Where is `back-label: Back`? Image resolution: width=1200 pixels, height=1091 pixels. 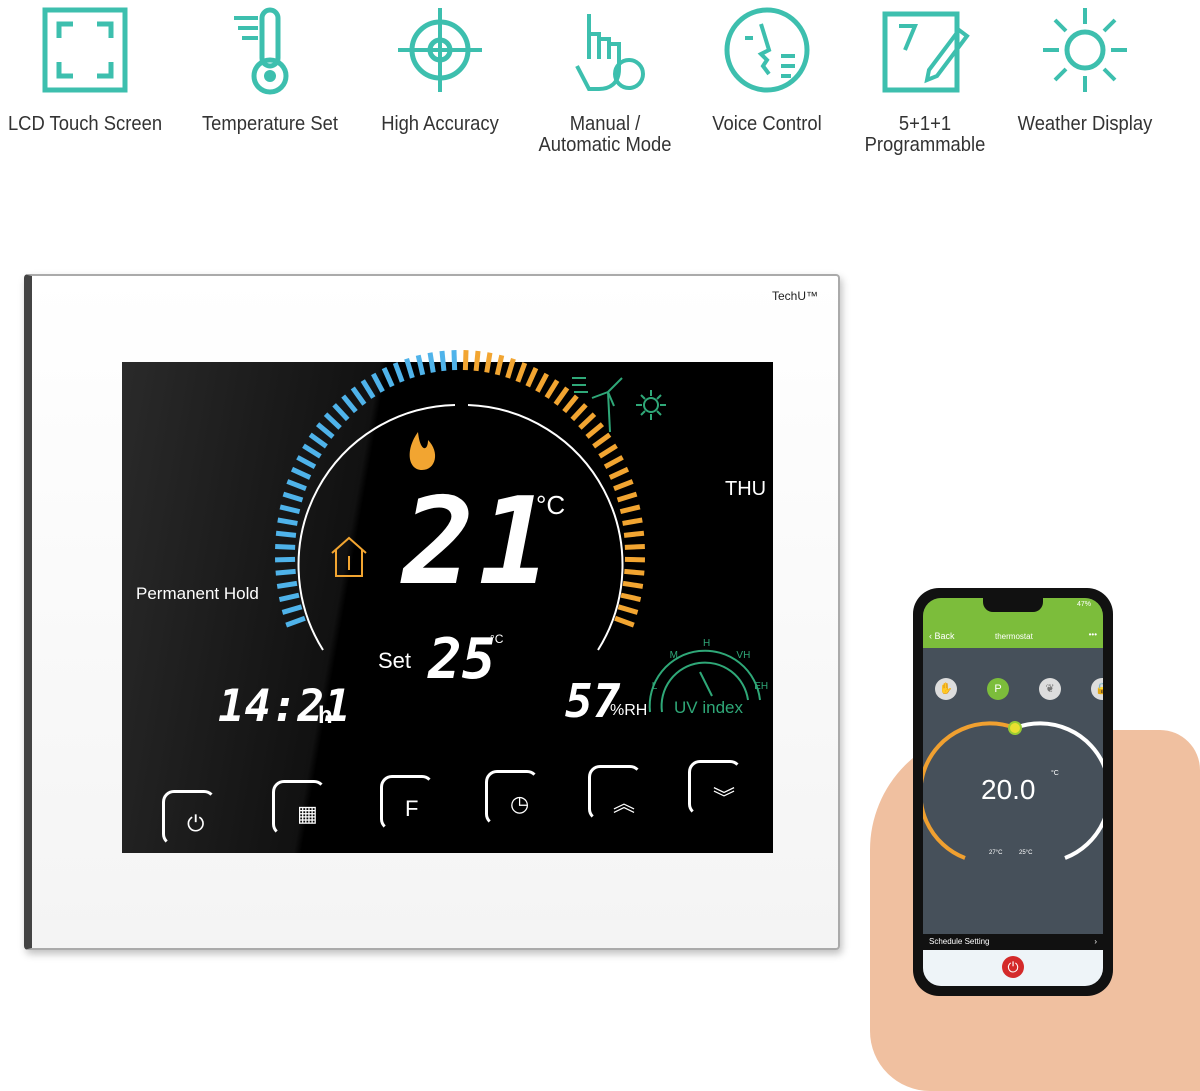
back-label: Back is located at coordinates (944, 636).